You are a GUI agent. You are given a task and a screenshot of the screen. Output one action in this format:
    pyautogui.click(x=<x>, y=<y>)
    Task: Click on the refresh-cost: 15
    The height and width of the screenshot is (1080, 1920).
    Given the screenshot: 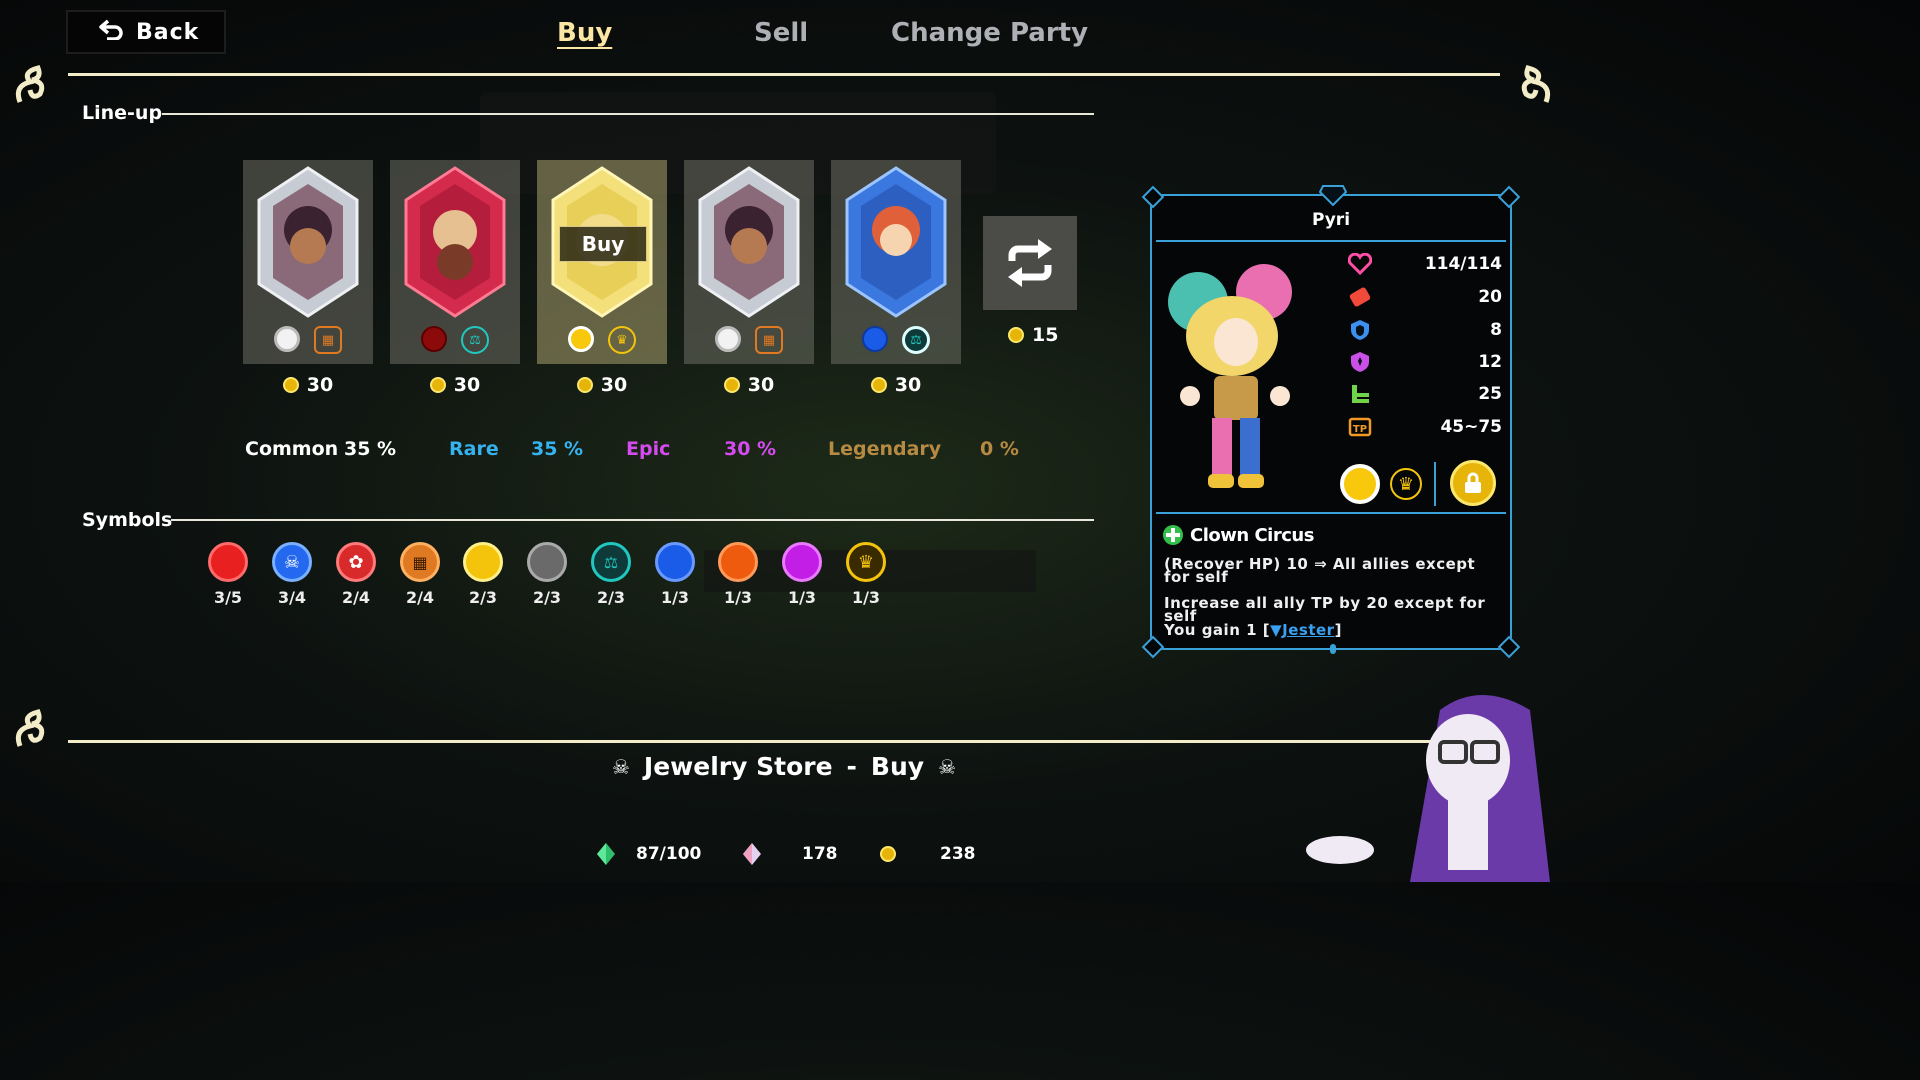 What is the action you would take?
    pyautogui.click(x=1033, y=335)
    